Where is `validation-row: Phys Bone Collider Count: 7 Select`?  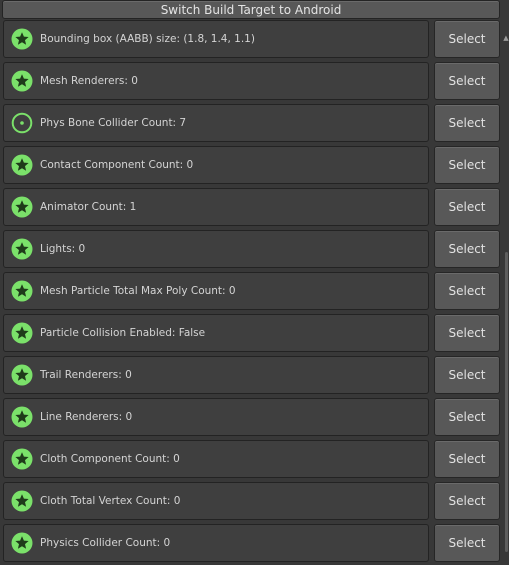 validation-row: Phys Bone Collider Count: 7 Select is located at coordinates (251, 124).